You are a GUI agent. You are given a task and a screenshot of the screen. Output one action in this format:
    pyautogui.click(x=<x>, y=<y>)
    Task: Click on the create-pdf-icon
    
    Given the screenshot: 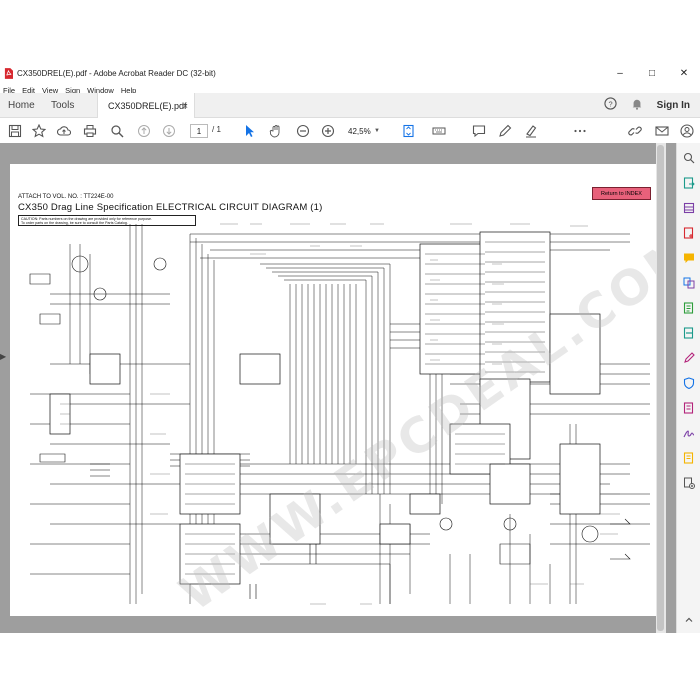 What is the action you would take?
    pyautogui.click(x=689, y=233)
    